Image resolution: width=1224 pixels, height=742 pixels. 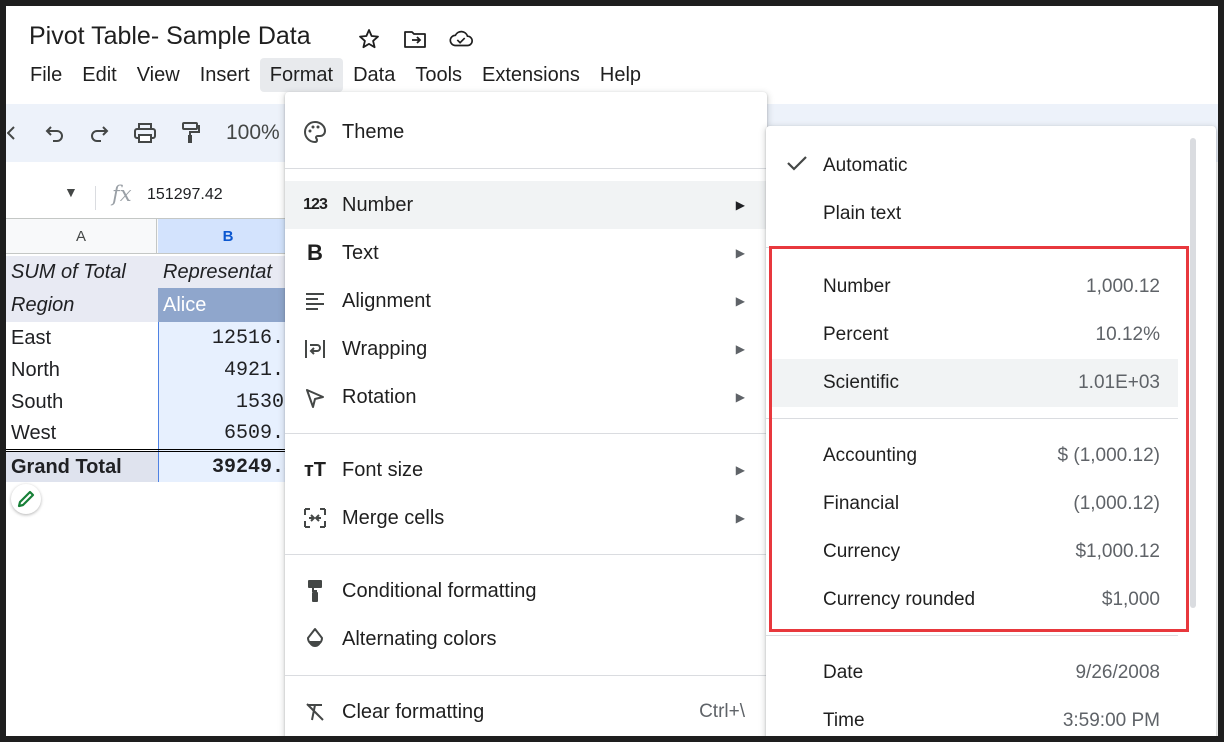 What do you see at coordinates (225, 75) in the screenshot?
I see `menu-insert: Insert` at bounding box center [225, 75].